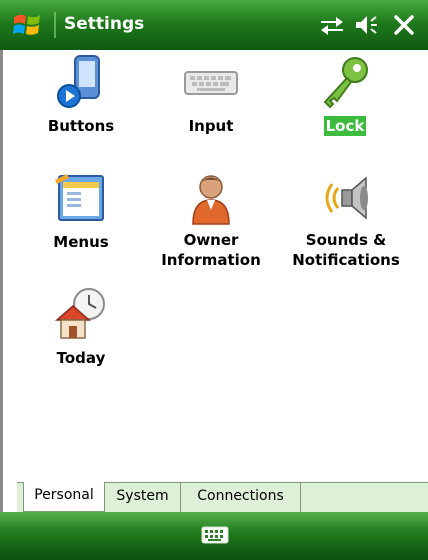 This screenshot has width=428, height=560. I want to click on item-label: Lock, so click(345, 126).